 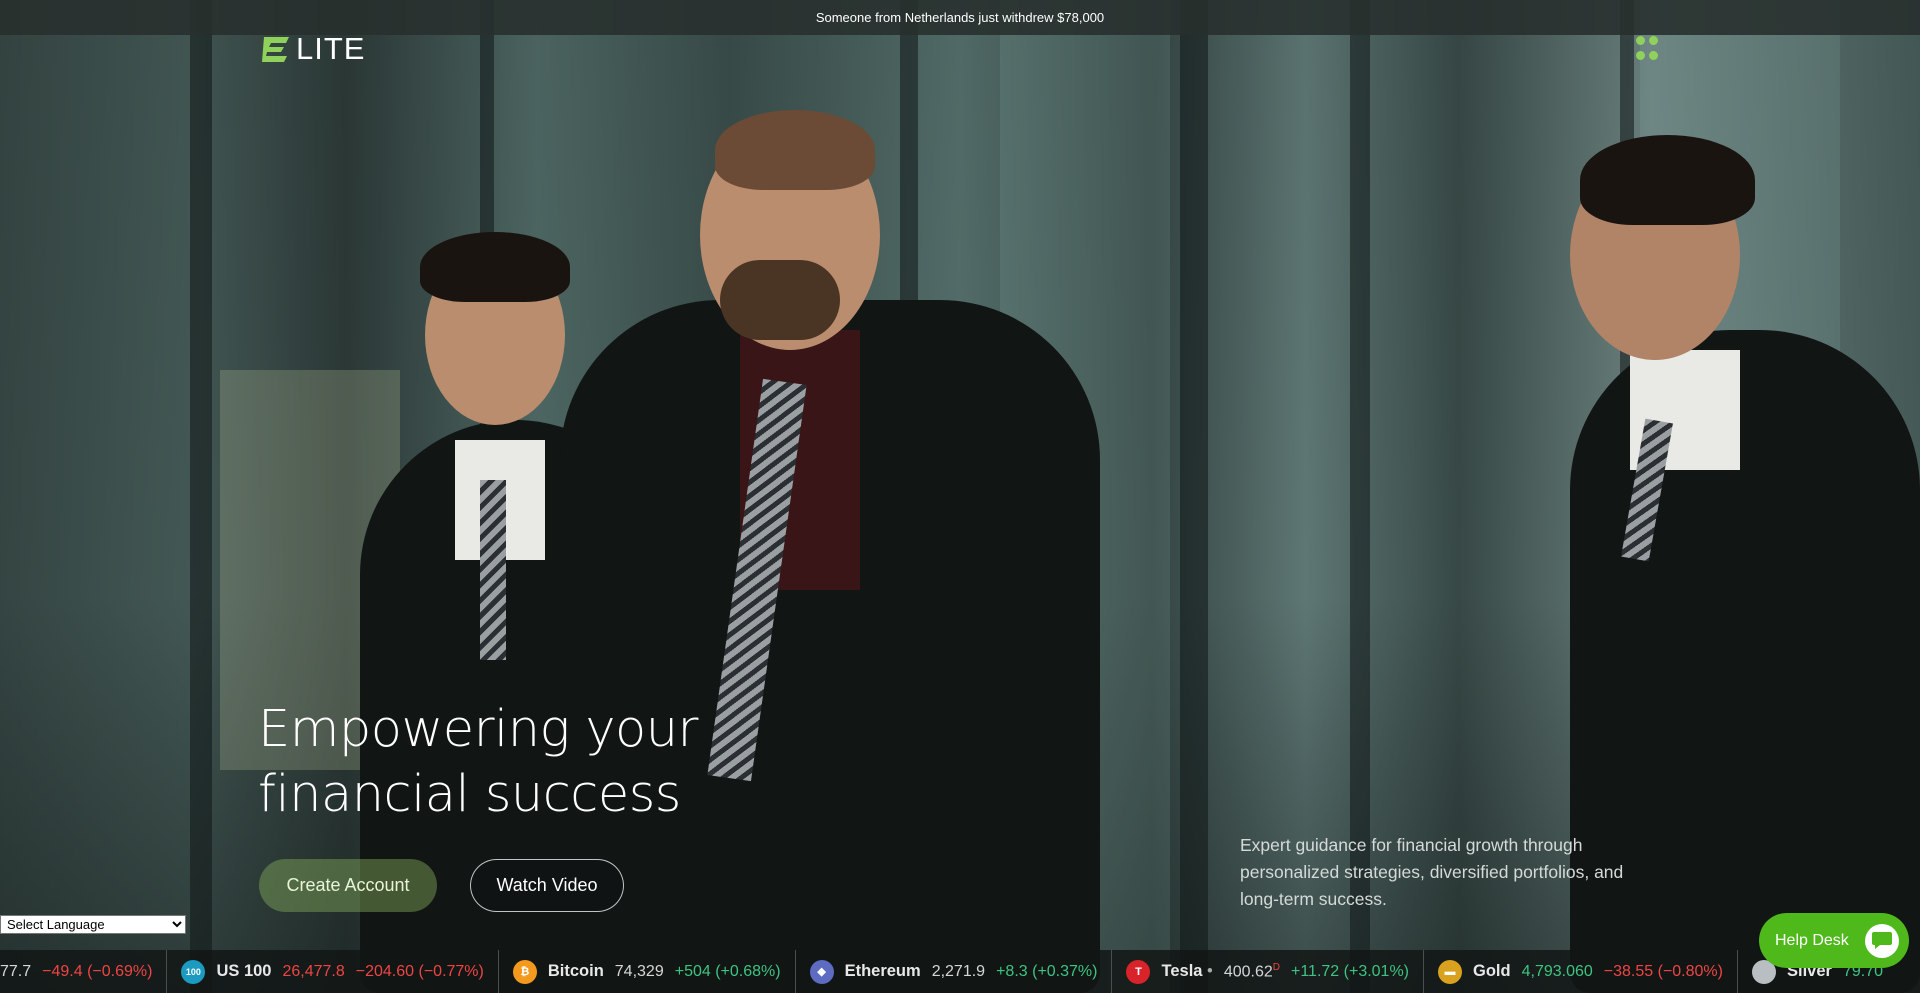 What do you see at coordinates (93, 924) in the screenshot?
I see `language-select: Select Language` at bounding box center [93, 924].